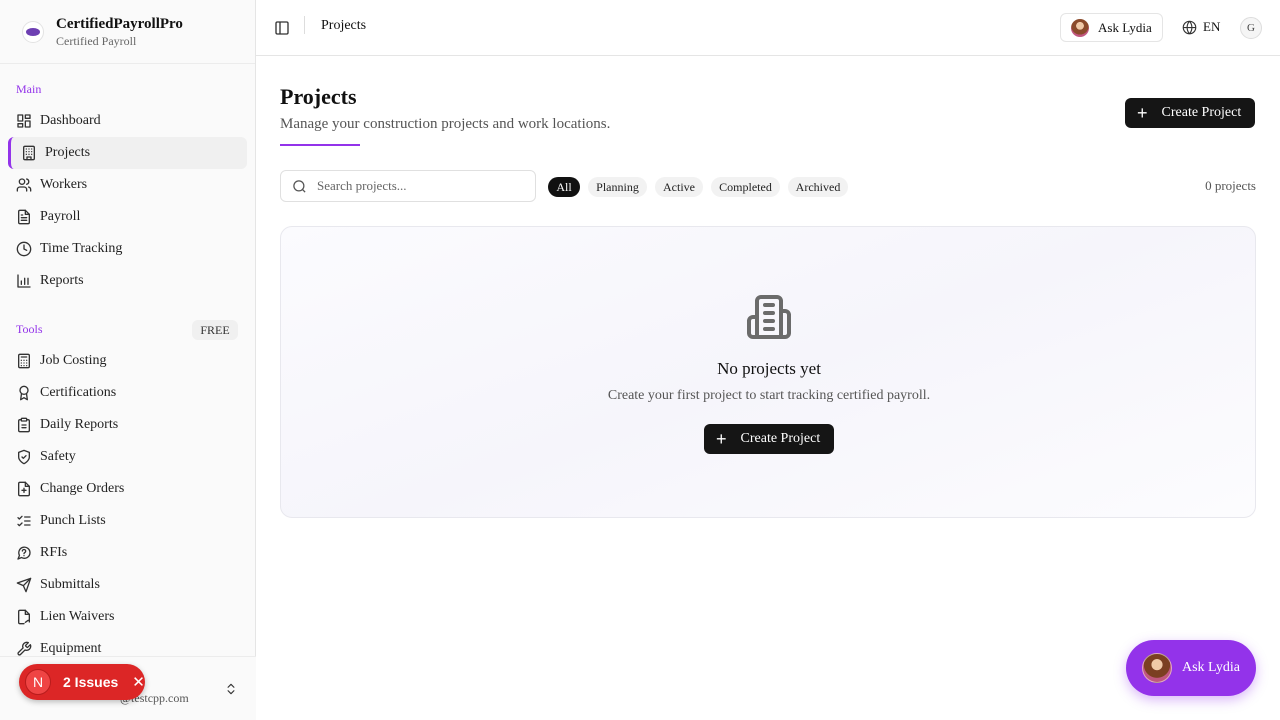 This screenshot has height=720, width=1280. Describe the element at coordinates (24, 361) in the screenshot. I see `calculator-icon` at that location.